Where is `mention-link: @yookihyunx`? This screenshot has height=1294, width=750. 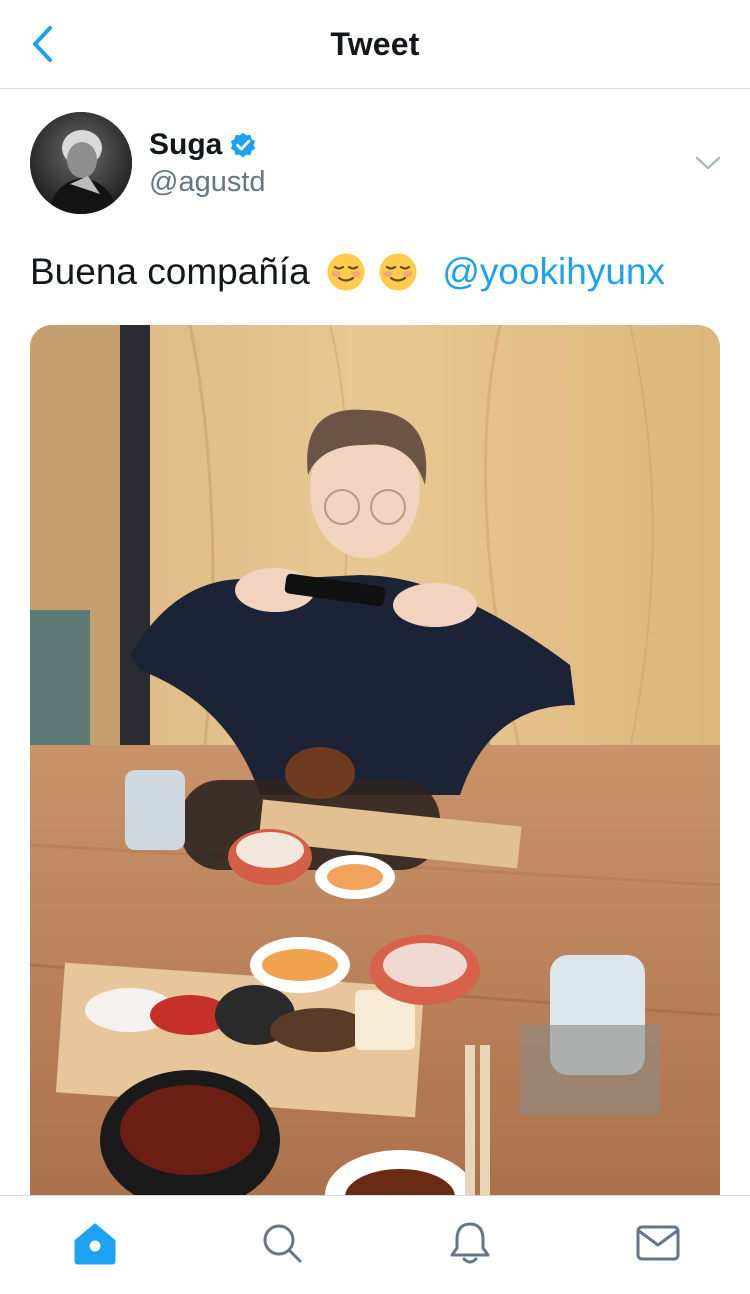
mention-link: @yookihyunx is located at coordinates (553, 271).